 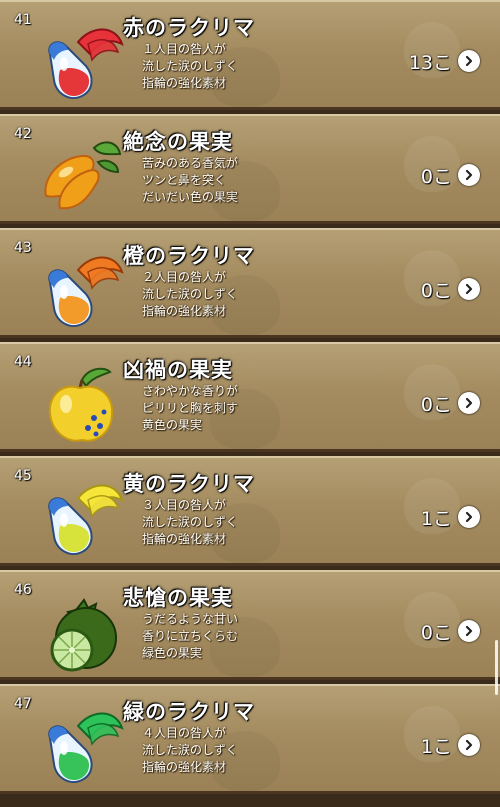 I want to click on item-description: １人目の咎人が 流した涙のしずく 指輪の強化素材, so click(x=190, y=66).